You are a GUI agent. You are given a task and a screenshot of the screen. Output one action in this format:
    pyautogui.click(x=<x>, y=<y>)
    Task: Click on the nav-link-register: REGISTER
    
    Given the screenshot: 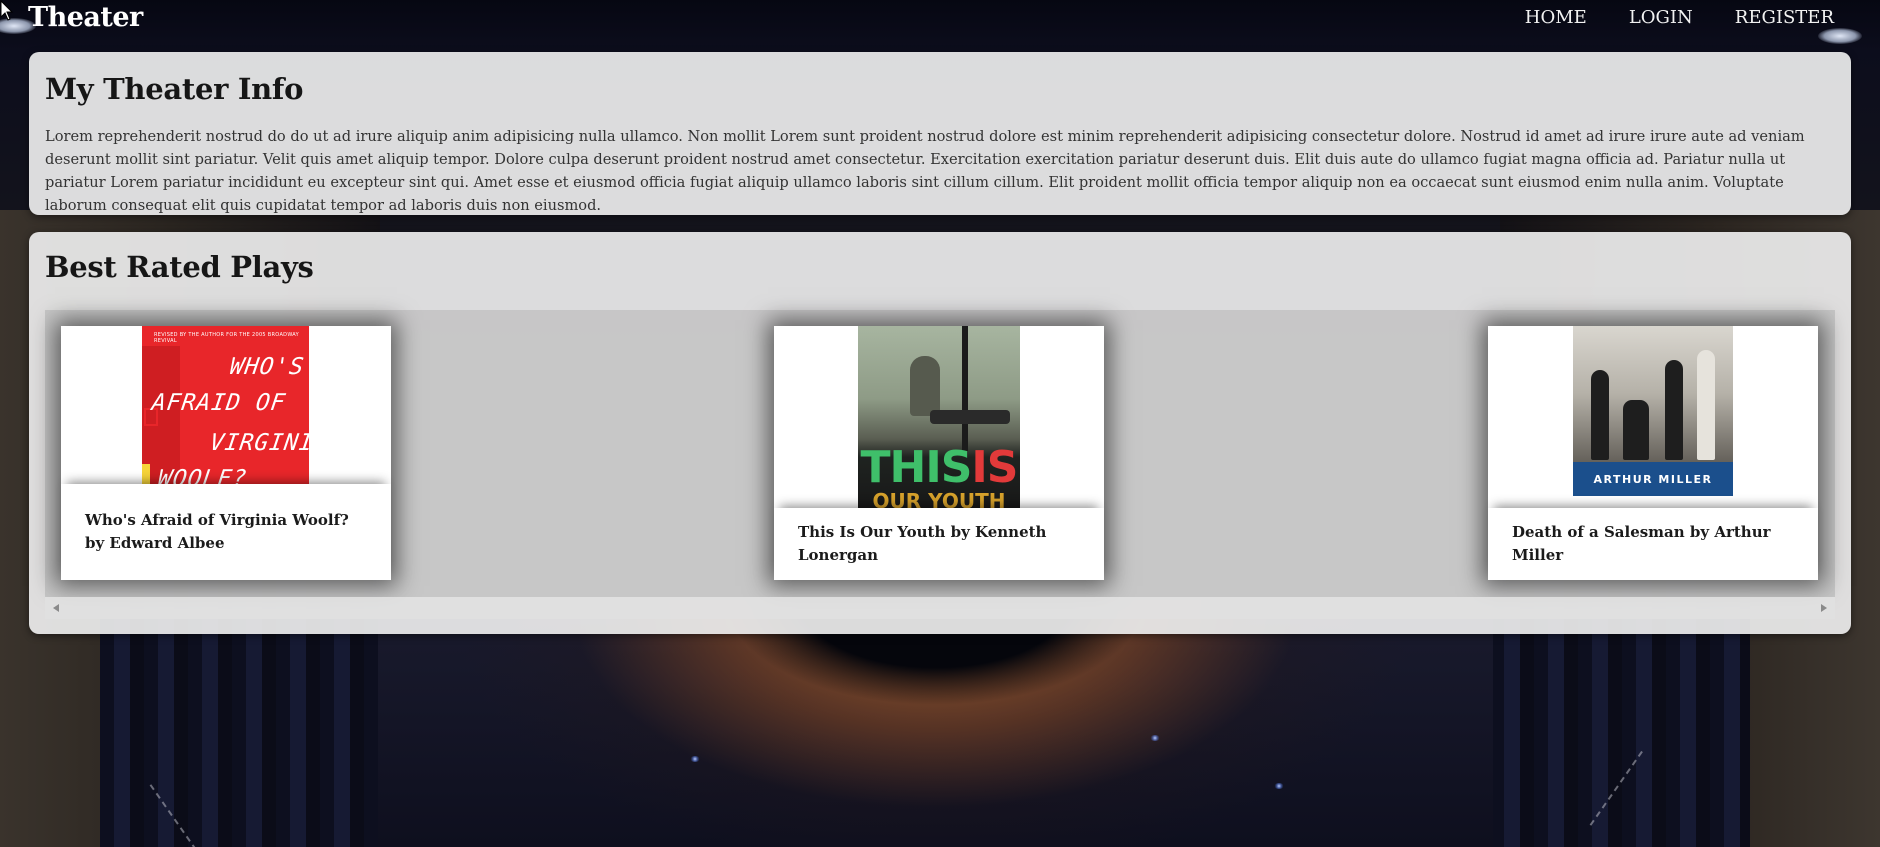 What is the action you would take?
    pyautogui.click(x=1784, y=17)
    